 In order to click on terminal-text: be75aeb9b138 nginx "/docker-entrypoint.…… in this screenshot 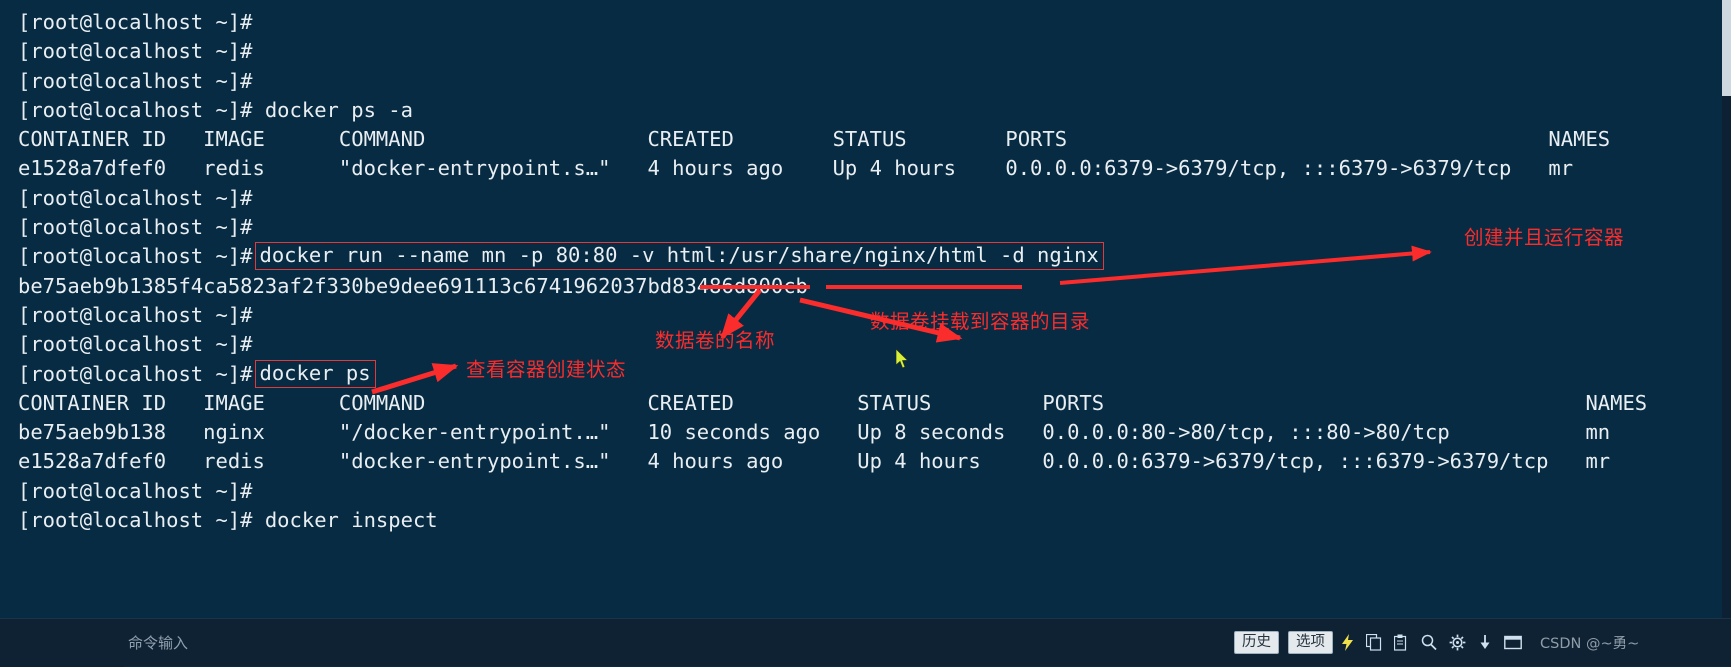, I will do `click(814, 432)`.